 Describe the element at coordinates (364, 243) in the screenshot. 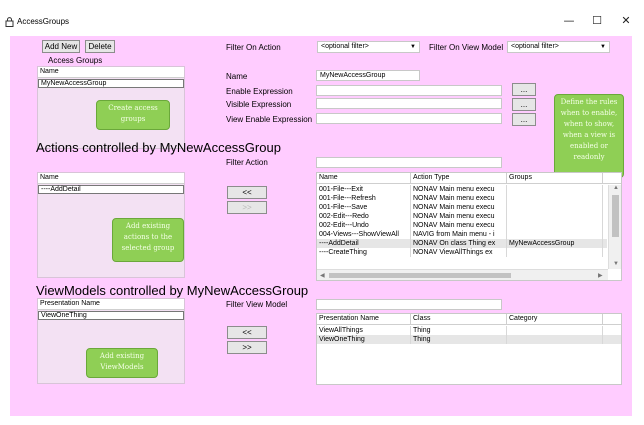

I see `cell-name: ----AddDetail` at that location.